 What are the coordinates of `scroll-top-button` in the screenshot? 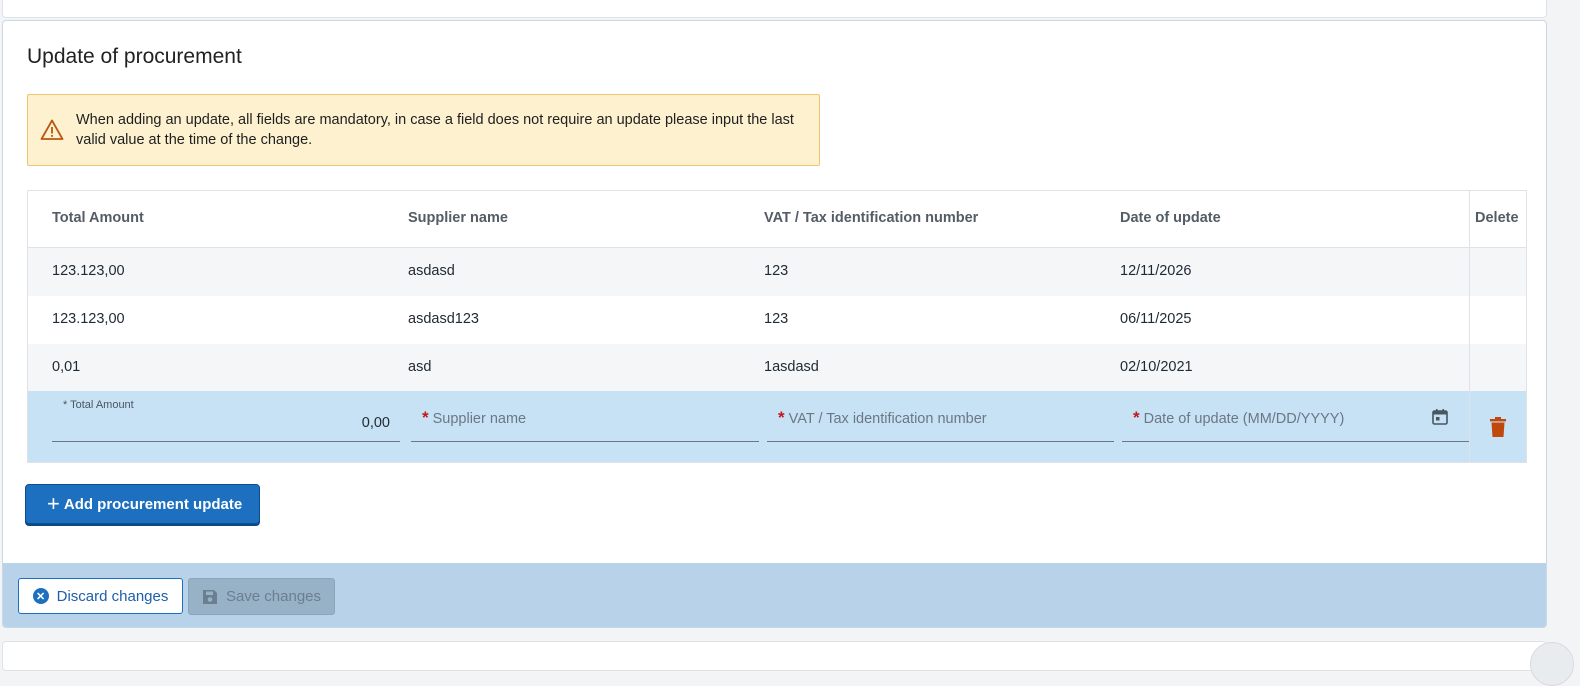 It's located at (1552, 664).